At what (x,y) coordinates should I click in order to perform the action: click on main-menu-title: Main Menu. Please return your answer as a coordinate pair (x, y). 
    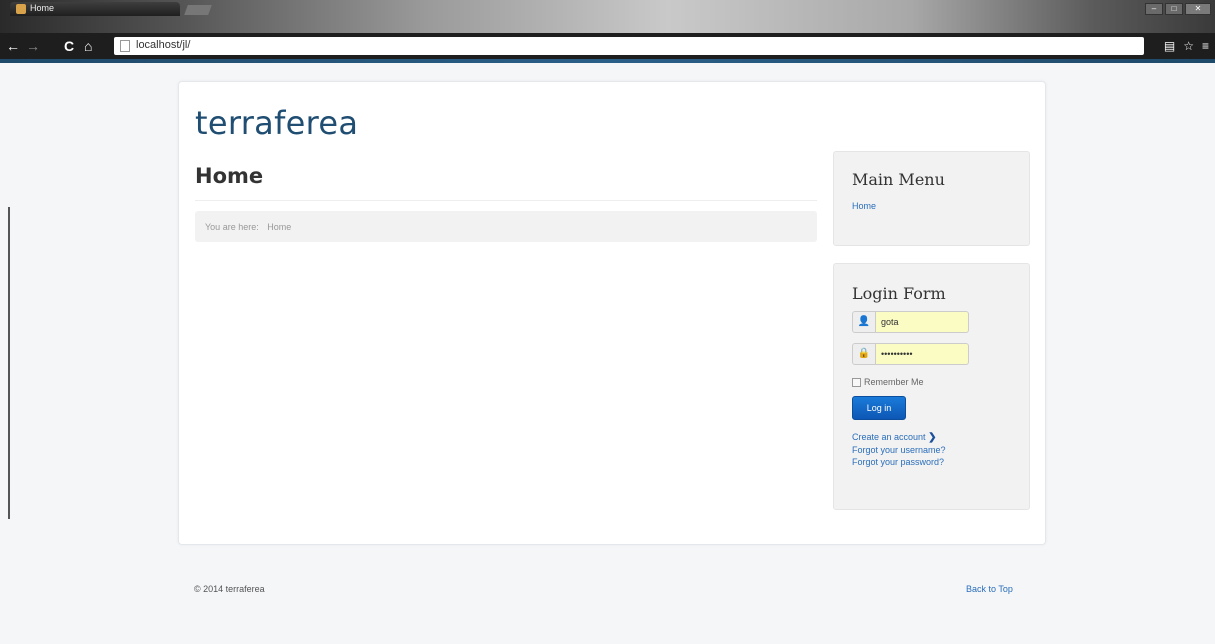
    Looking at the image, I should click on (898, 179).